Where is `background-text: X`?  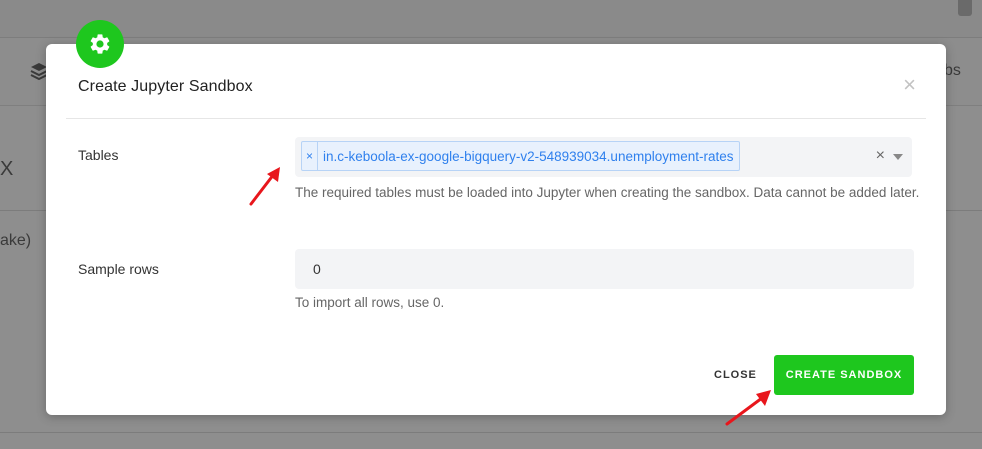
background-text: X is located at coordinates (7, 169).